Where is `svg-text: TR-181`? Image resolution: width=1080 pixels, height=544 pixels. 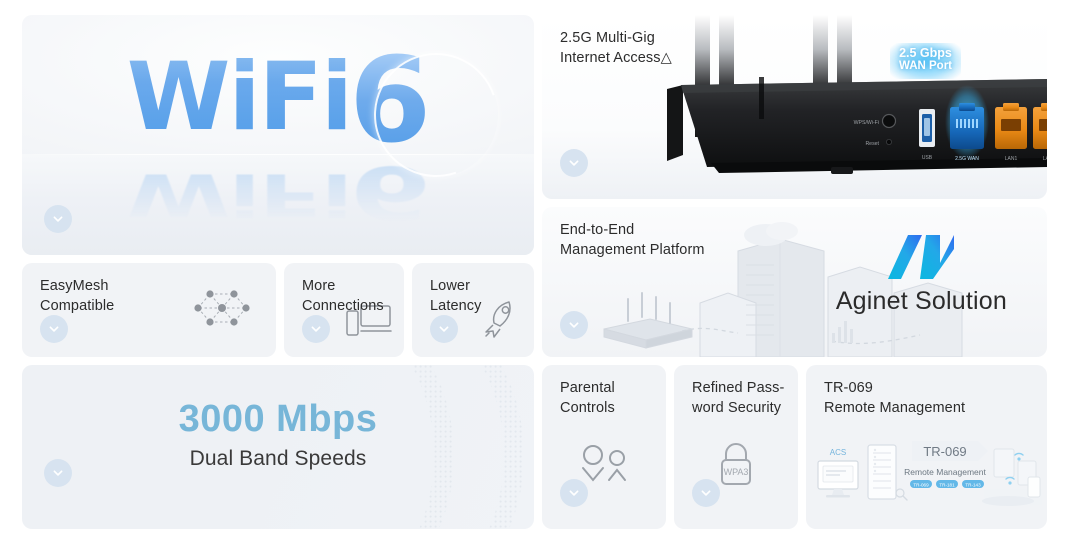 svg-text: TR-181 is located at coordinates (947, 485).